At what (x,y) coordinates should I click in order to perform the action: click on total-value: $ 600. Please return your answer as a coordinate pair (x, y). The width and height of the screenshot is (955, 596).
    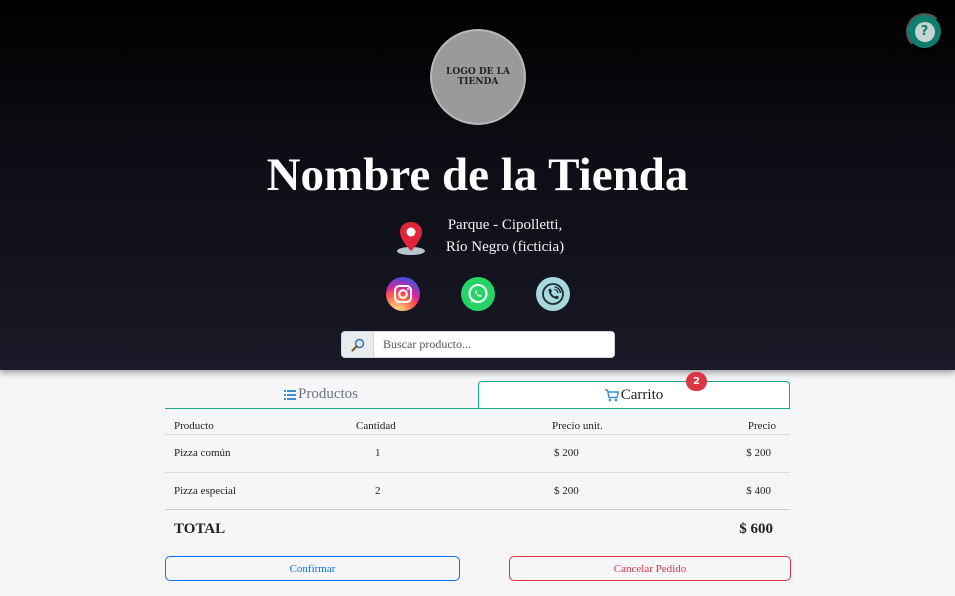
    Looking at the image, I should click on (756, 529).